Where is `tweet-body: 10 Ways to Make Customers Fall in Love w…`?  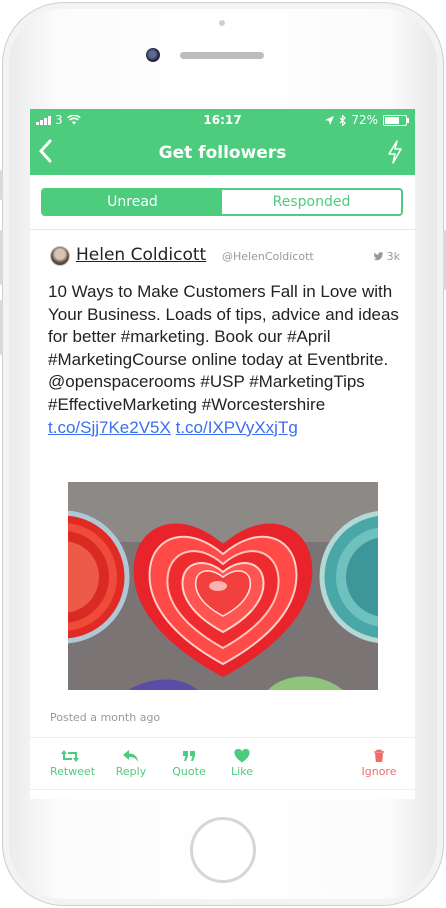 tweet-body: 10 Ways to Make Customers Fall in Love w… is located at coordinates (224, 360).